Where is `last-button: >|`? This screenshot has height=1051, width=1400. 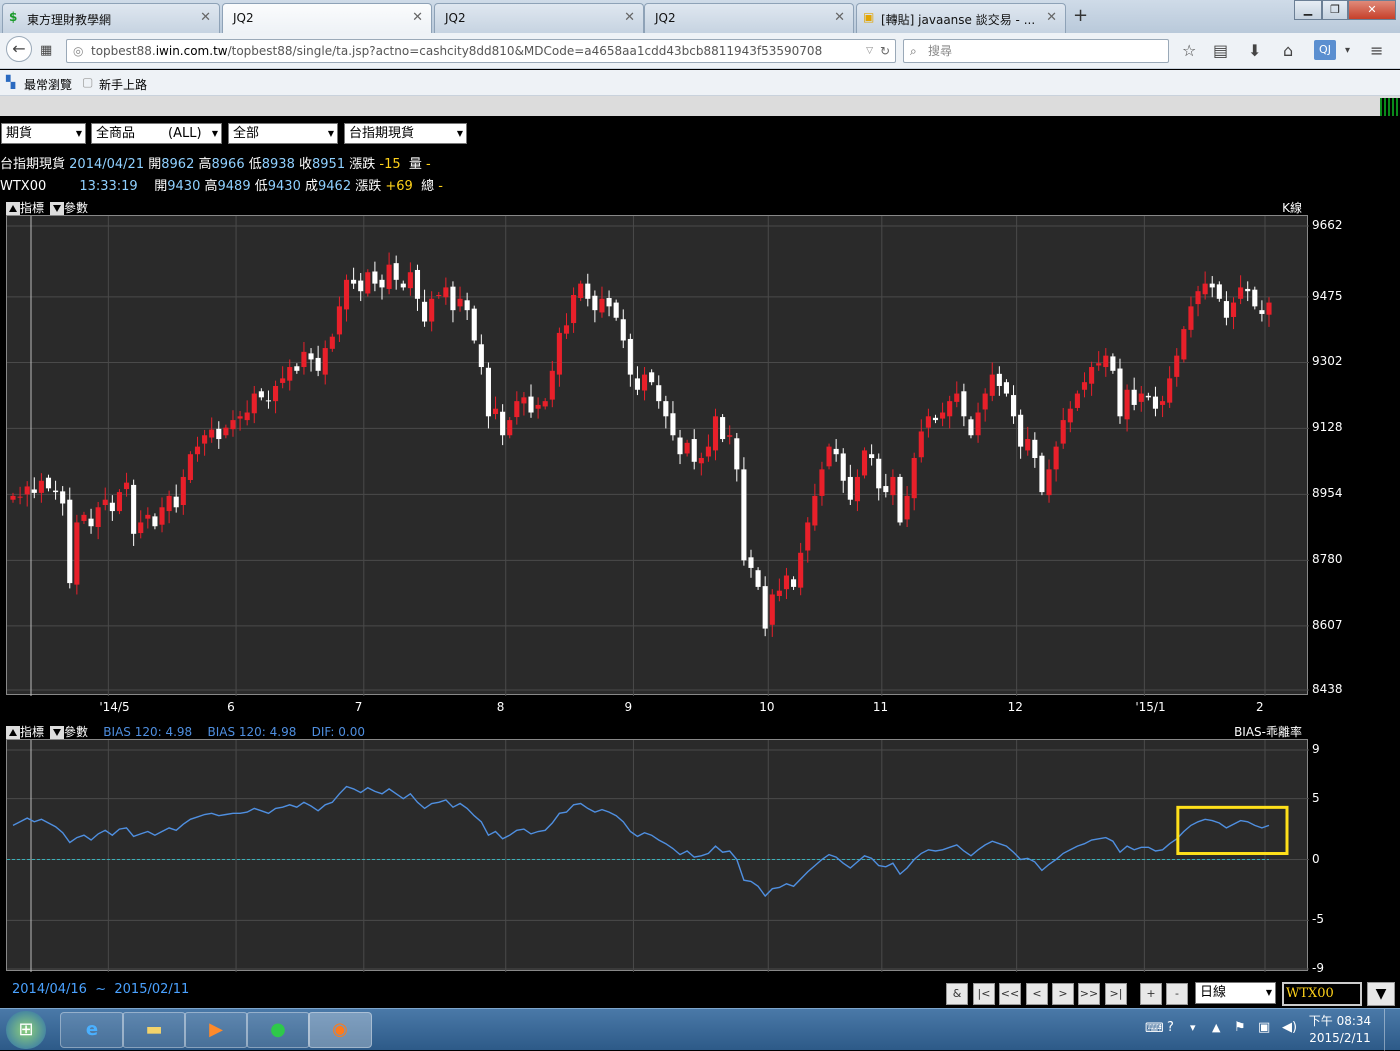 last-button: >| is located at coordinates (1116, 994).